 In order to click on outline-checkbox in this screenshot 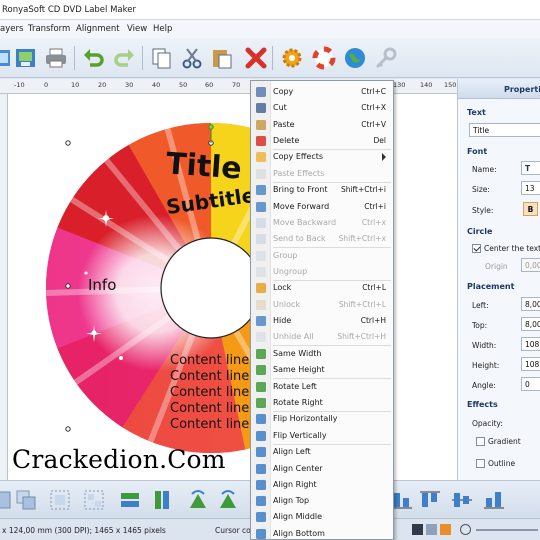, I will do `click(480, 463)`.